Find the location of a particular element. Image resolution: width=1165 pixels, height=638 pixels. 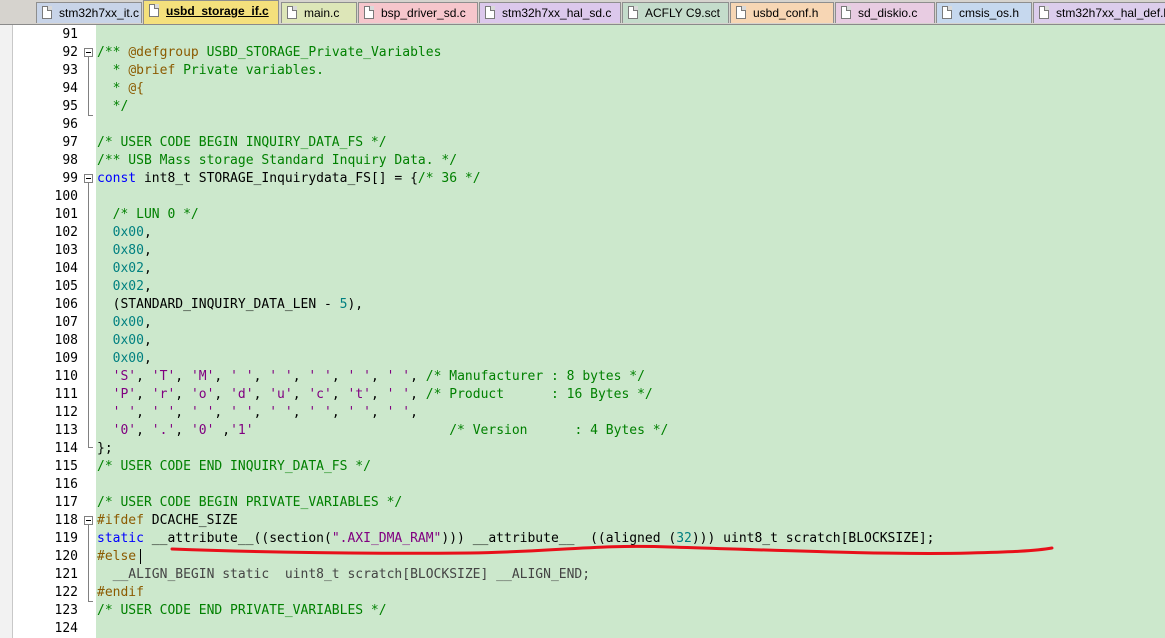

code-line: 96 is located at coordinates (582, 125).